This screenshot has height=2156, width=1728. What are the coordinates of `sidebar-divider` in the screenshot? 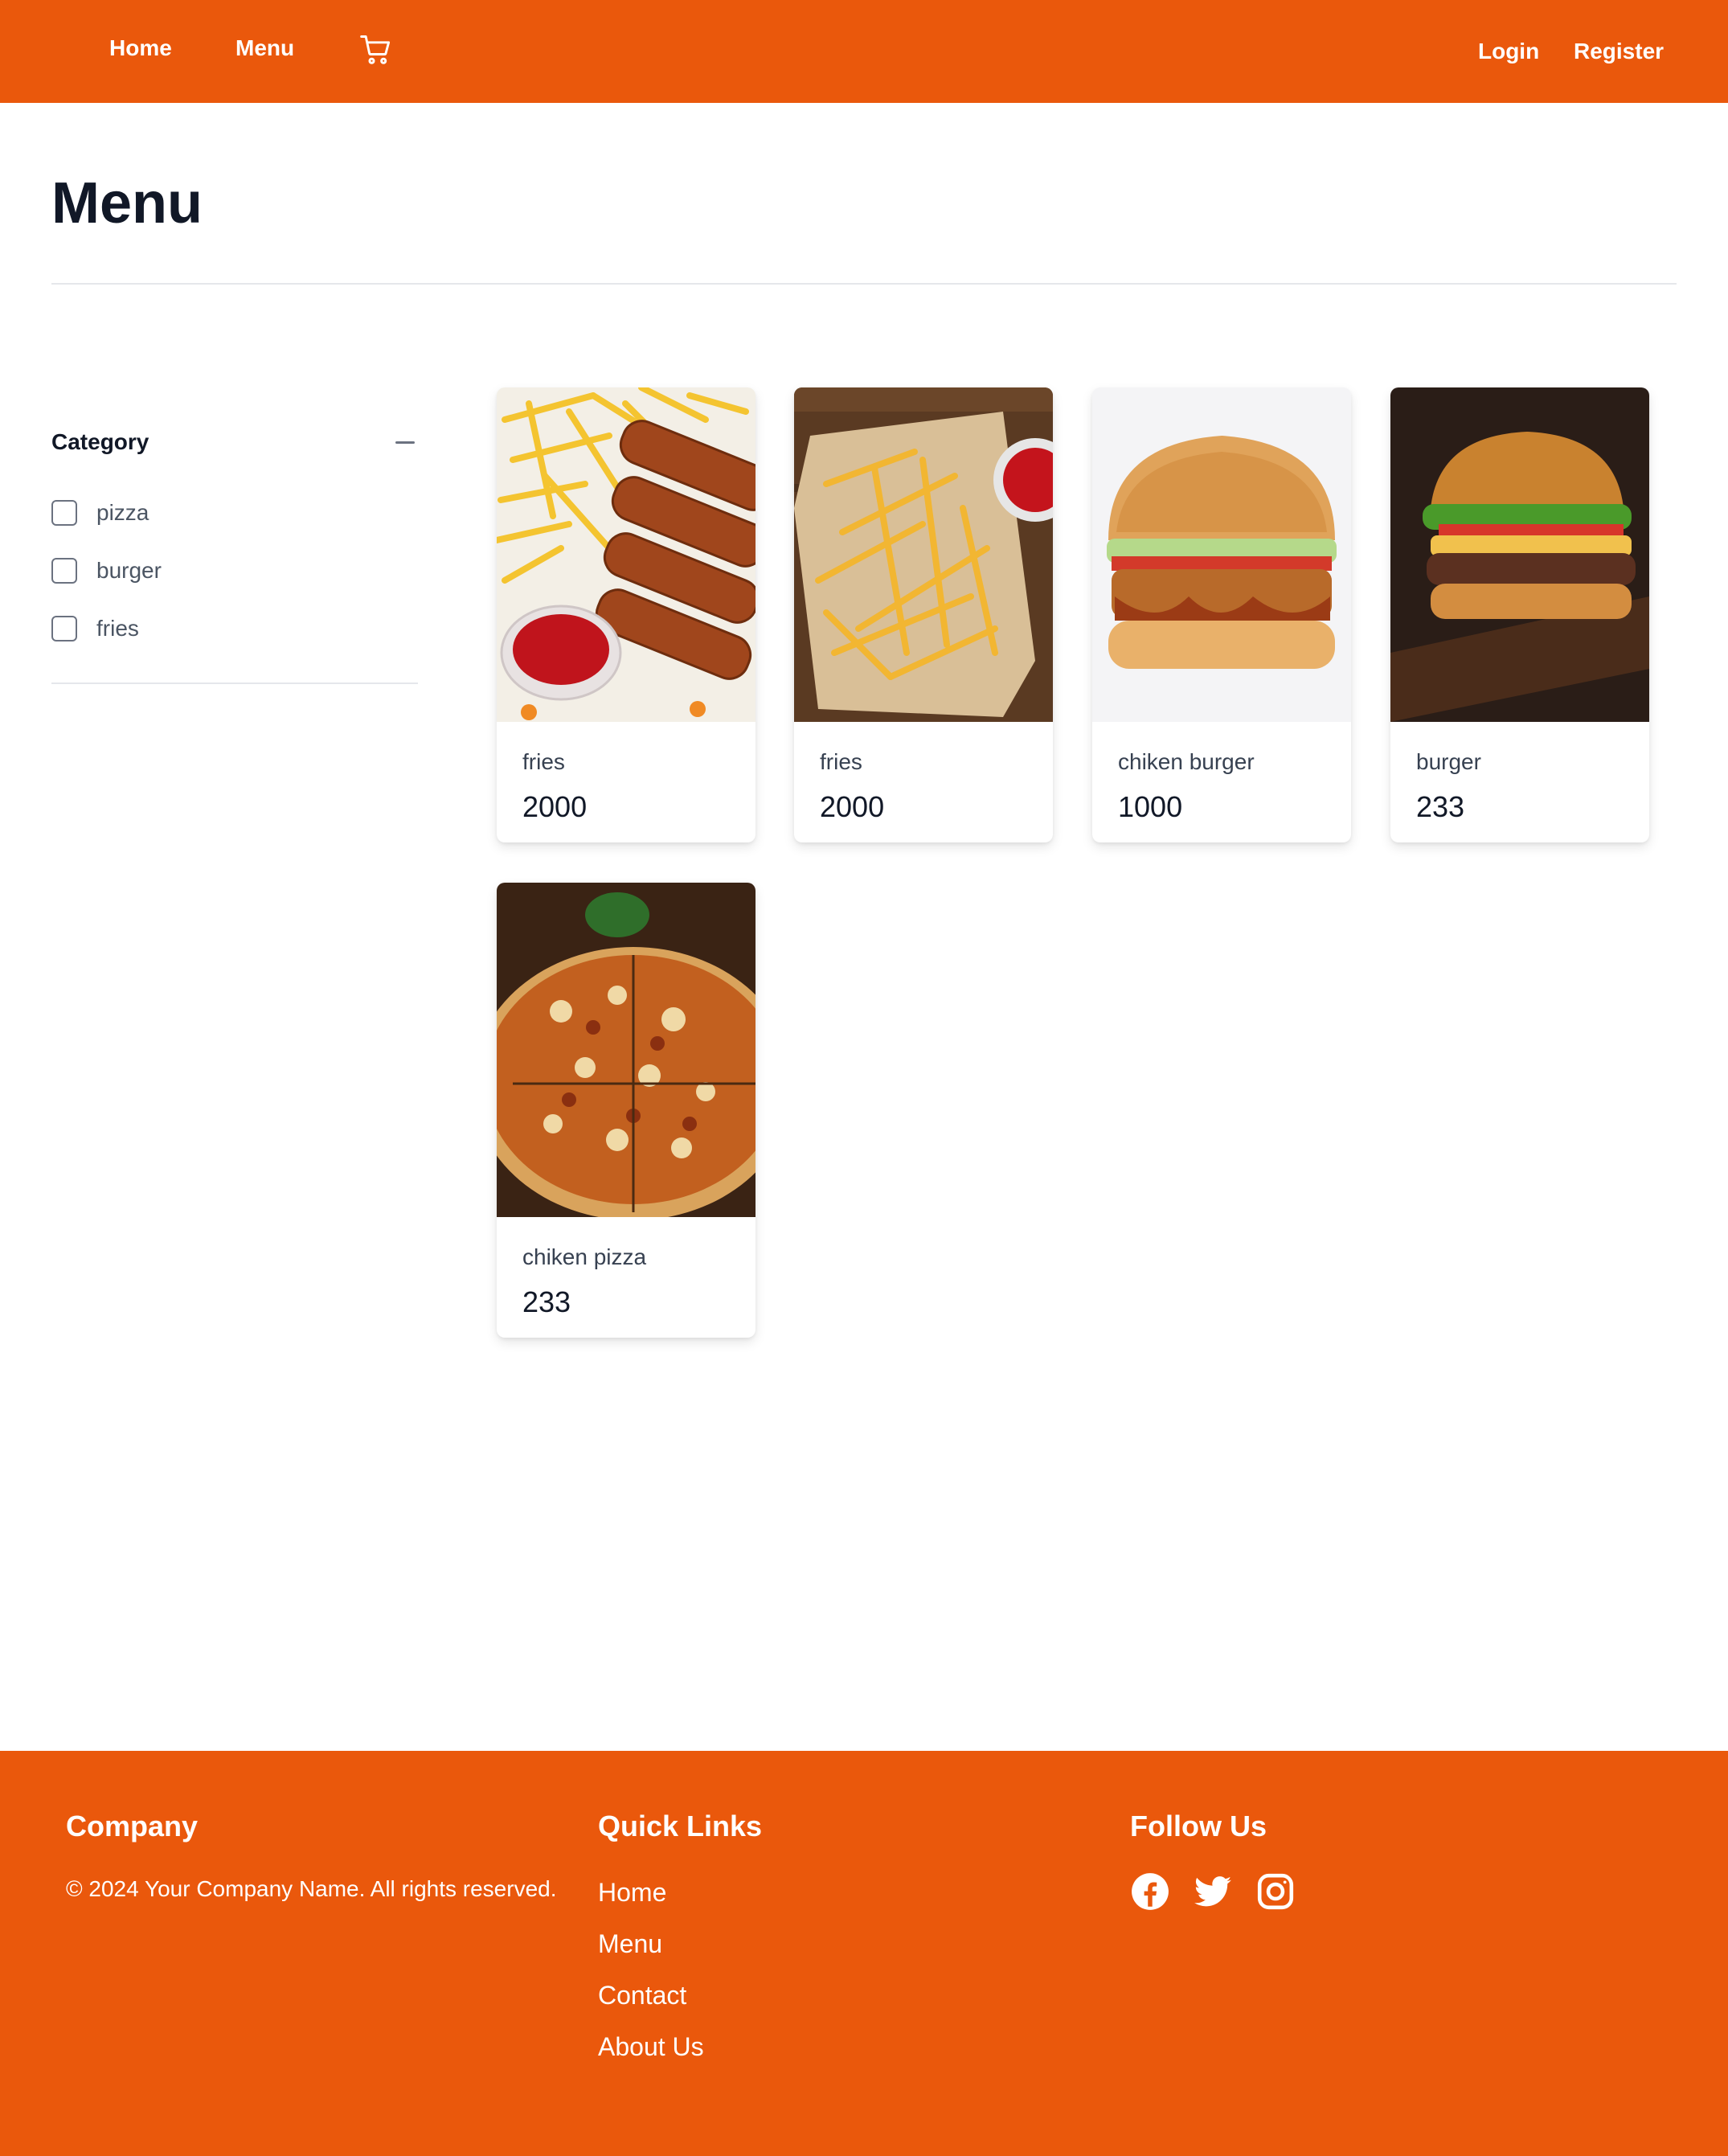 It's located at (235, 683).